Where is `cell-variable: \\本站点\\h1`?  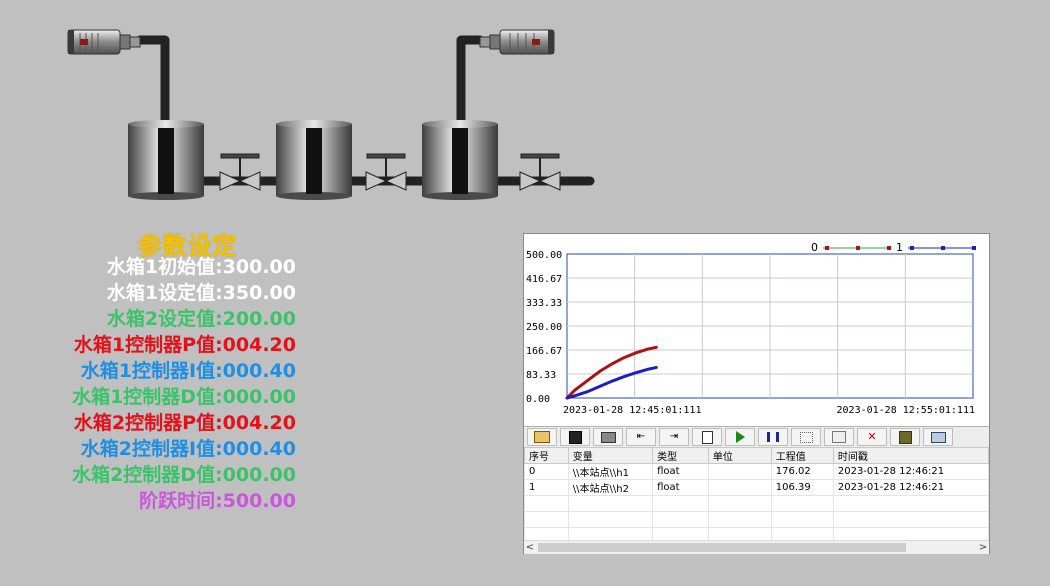 cell-variable: \\本站点\\h1 is located at coordinates (610, 471).